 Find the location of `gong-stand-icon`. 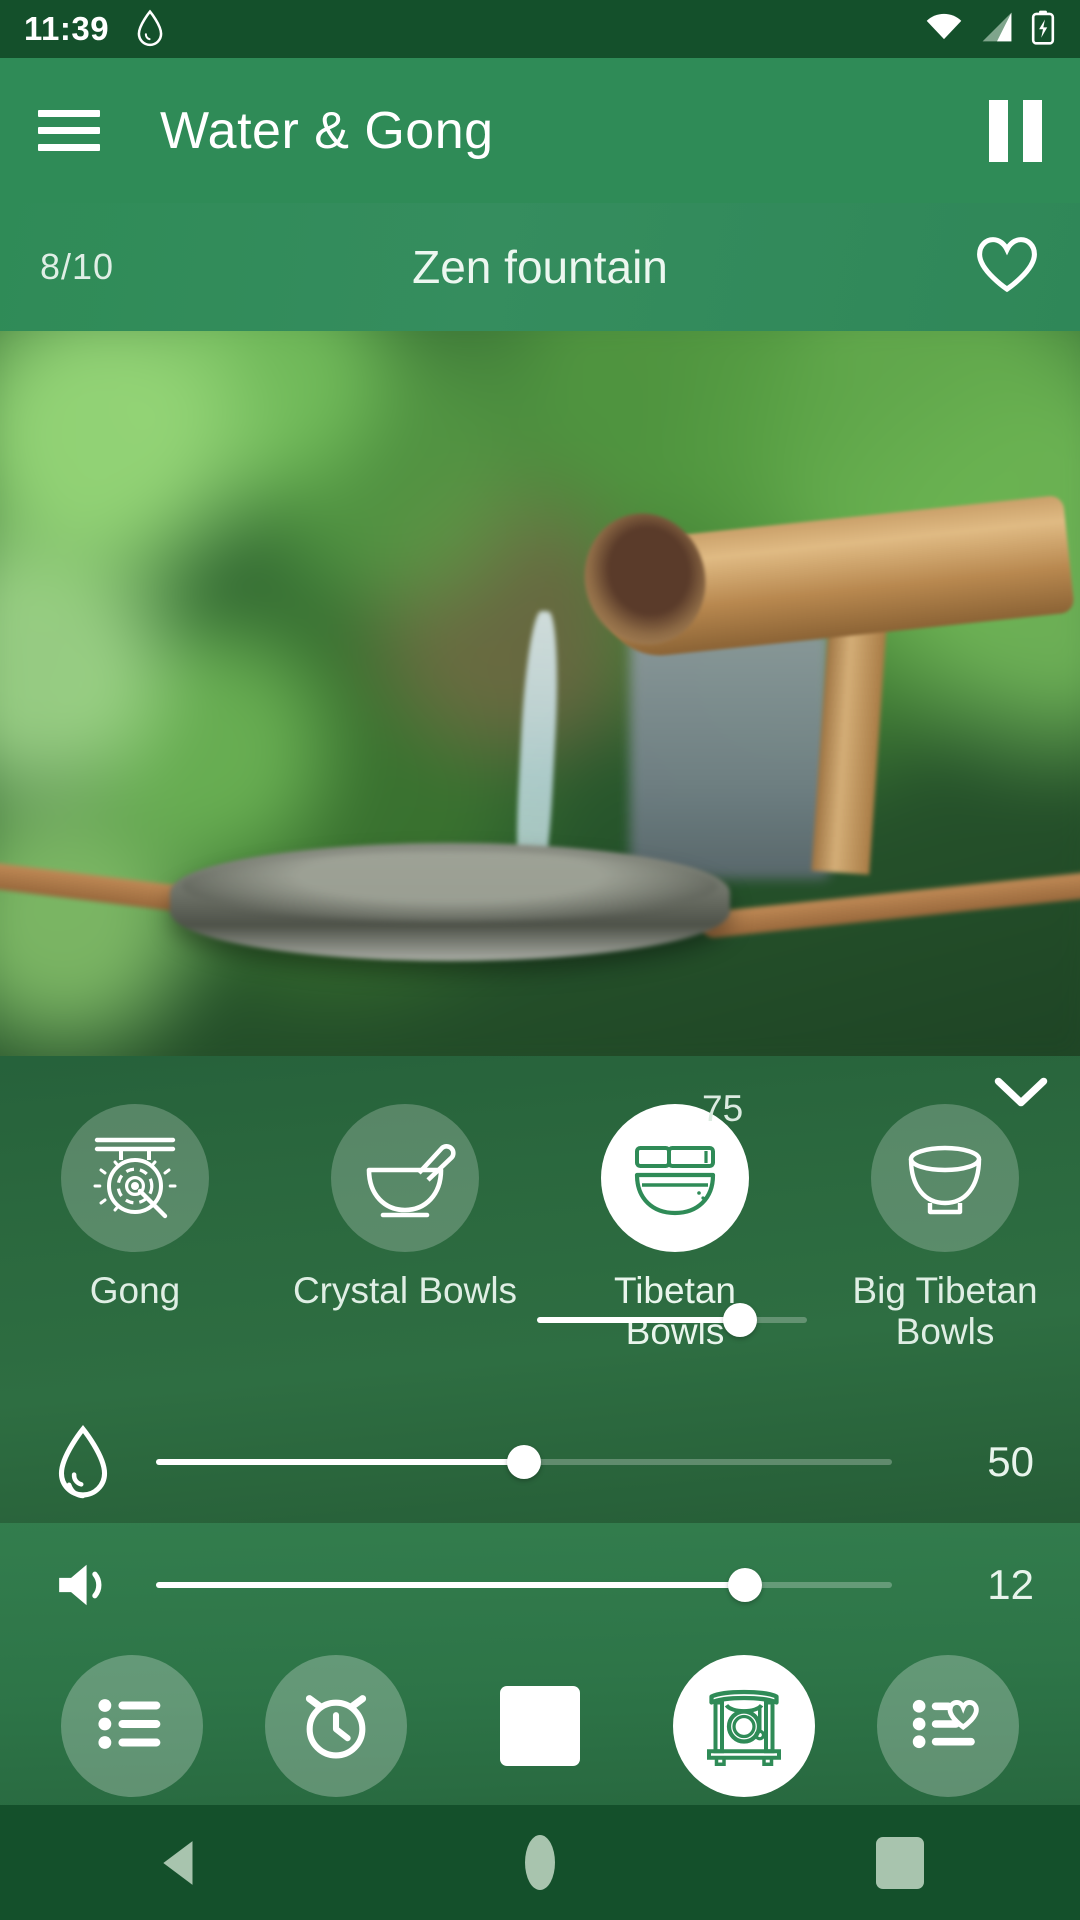

gong-stand-icon is located at coordinates (744, 1726).